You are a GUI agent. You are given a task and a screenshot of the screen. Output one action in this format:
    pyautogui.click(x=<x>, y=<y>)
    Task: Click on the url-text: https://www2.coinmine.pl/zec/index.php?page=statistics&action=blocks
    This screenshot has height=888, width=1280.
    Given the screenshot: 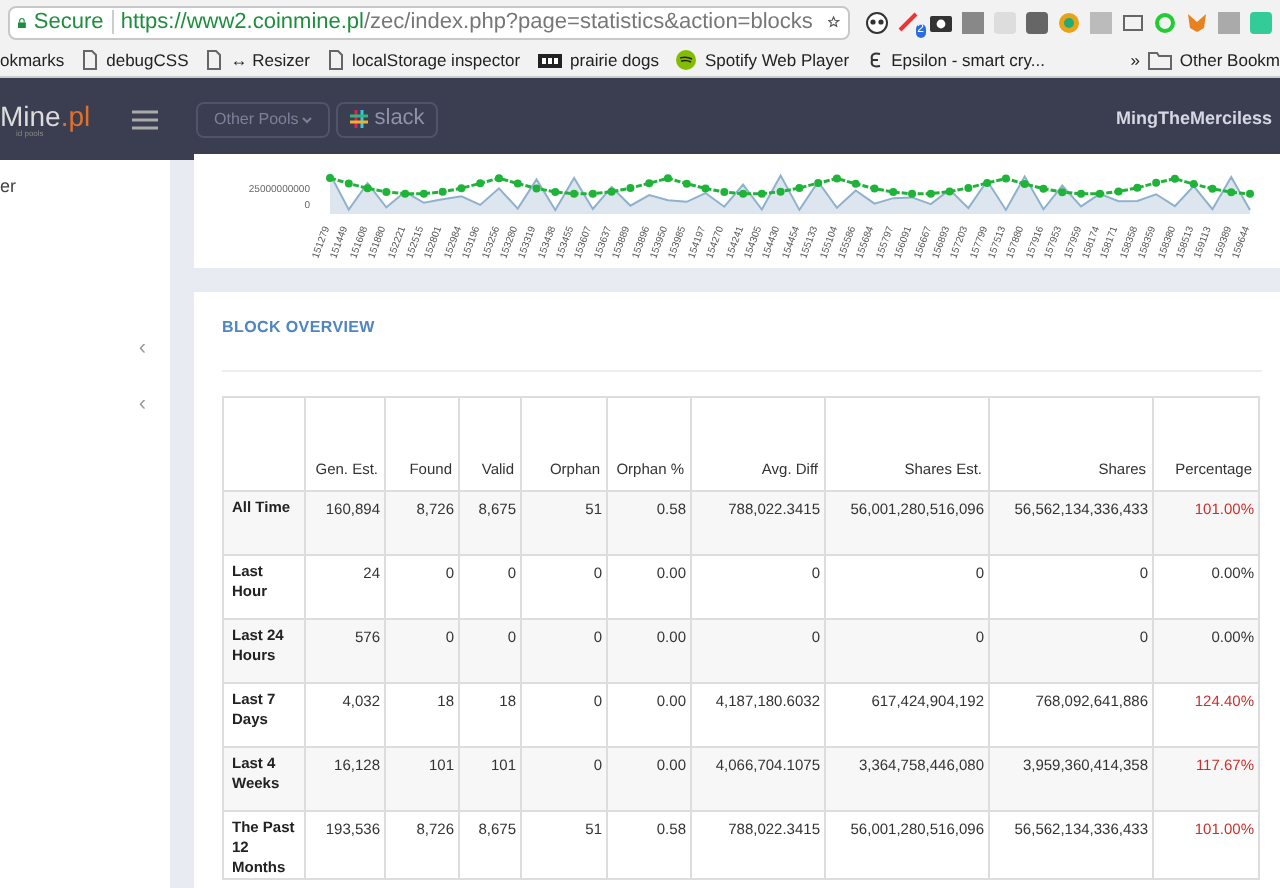 What is the action you would take?
    pyautogui.click(x=466, y=22)
    